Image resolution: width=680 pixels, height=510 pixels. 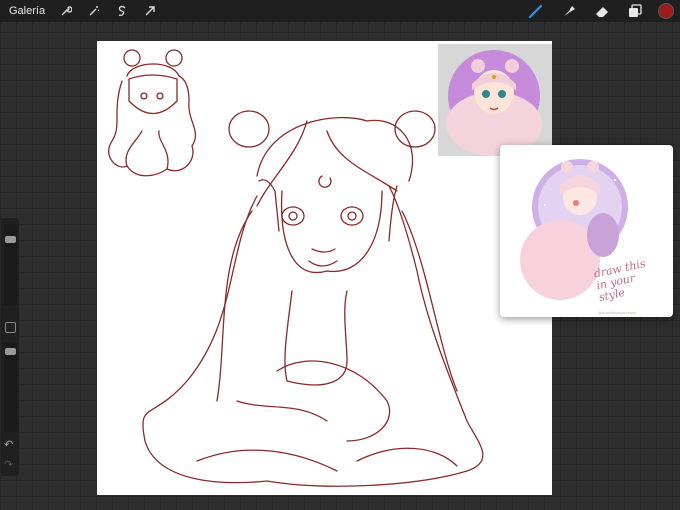 What do you see at coordinates (122, 11) in the screenshot?
I see `selection-icon` at bounding box center [122, 11].